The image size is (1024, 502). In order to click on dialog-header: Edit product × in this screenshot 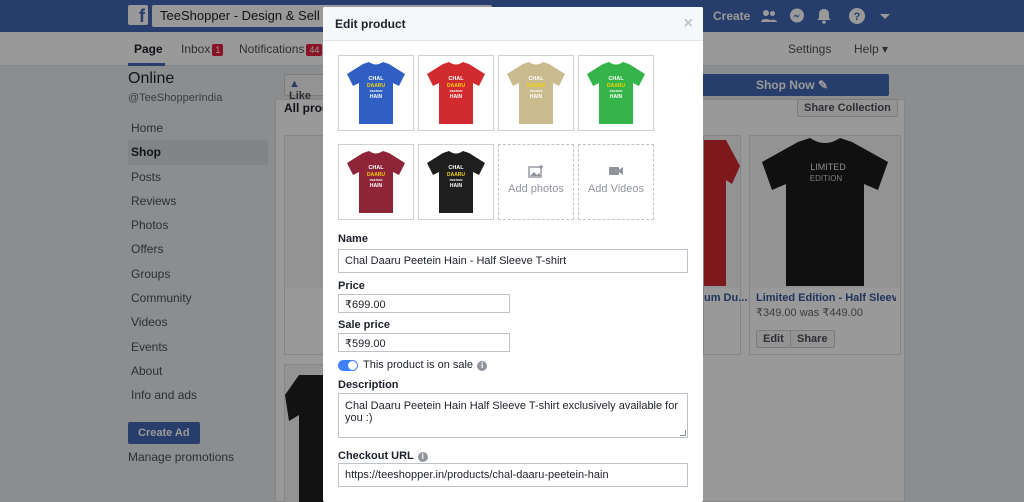, I will do `click(513, 24)`.